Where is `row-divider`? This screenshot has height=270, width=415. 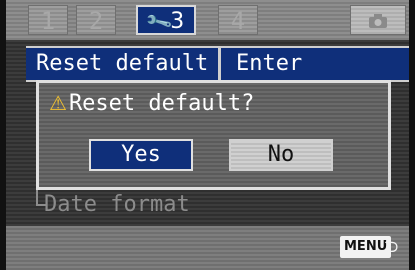
row-divider is located at coordinates (219, 64).